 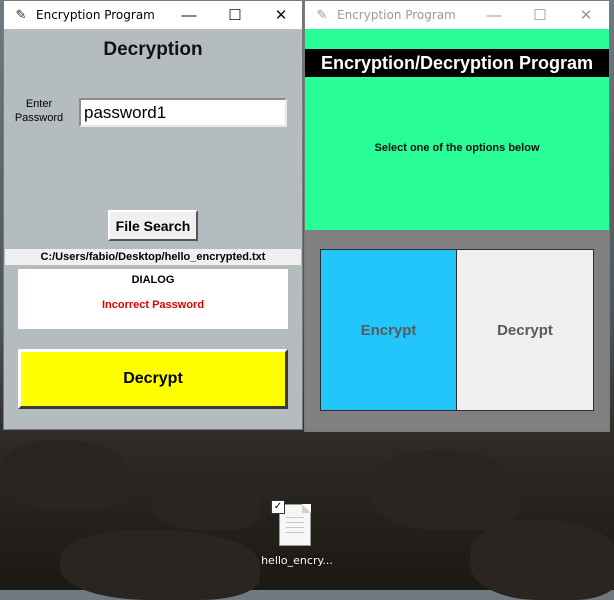 What do you see at coordinates (153, 225) in the screenshot?
I see `file-search-button: File Search` at bounding box center [153, 225].